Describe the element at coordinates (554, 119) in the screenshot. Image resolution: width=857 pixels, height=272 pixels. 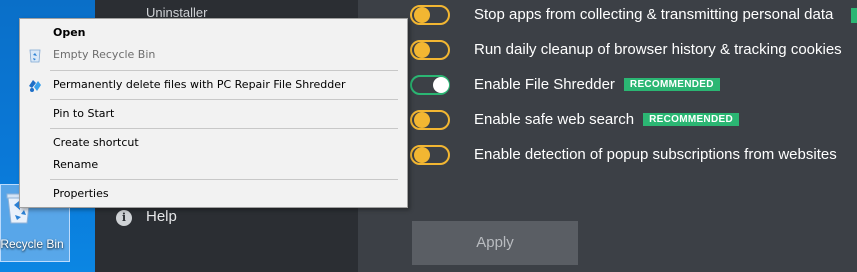
I see `setting-label-text: Enable safe web search` at that location.